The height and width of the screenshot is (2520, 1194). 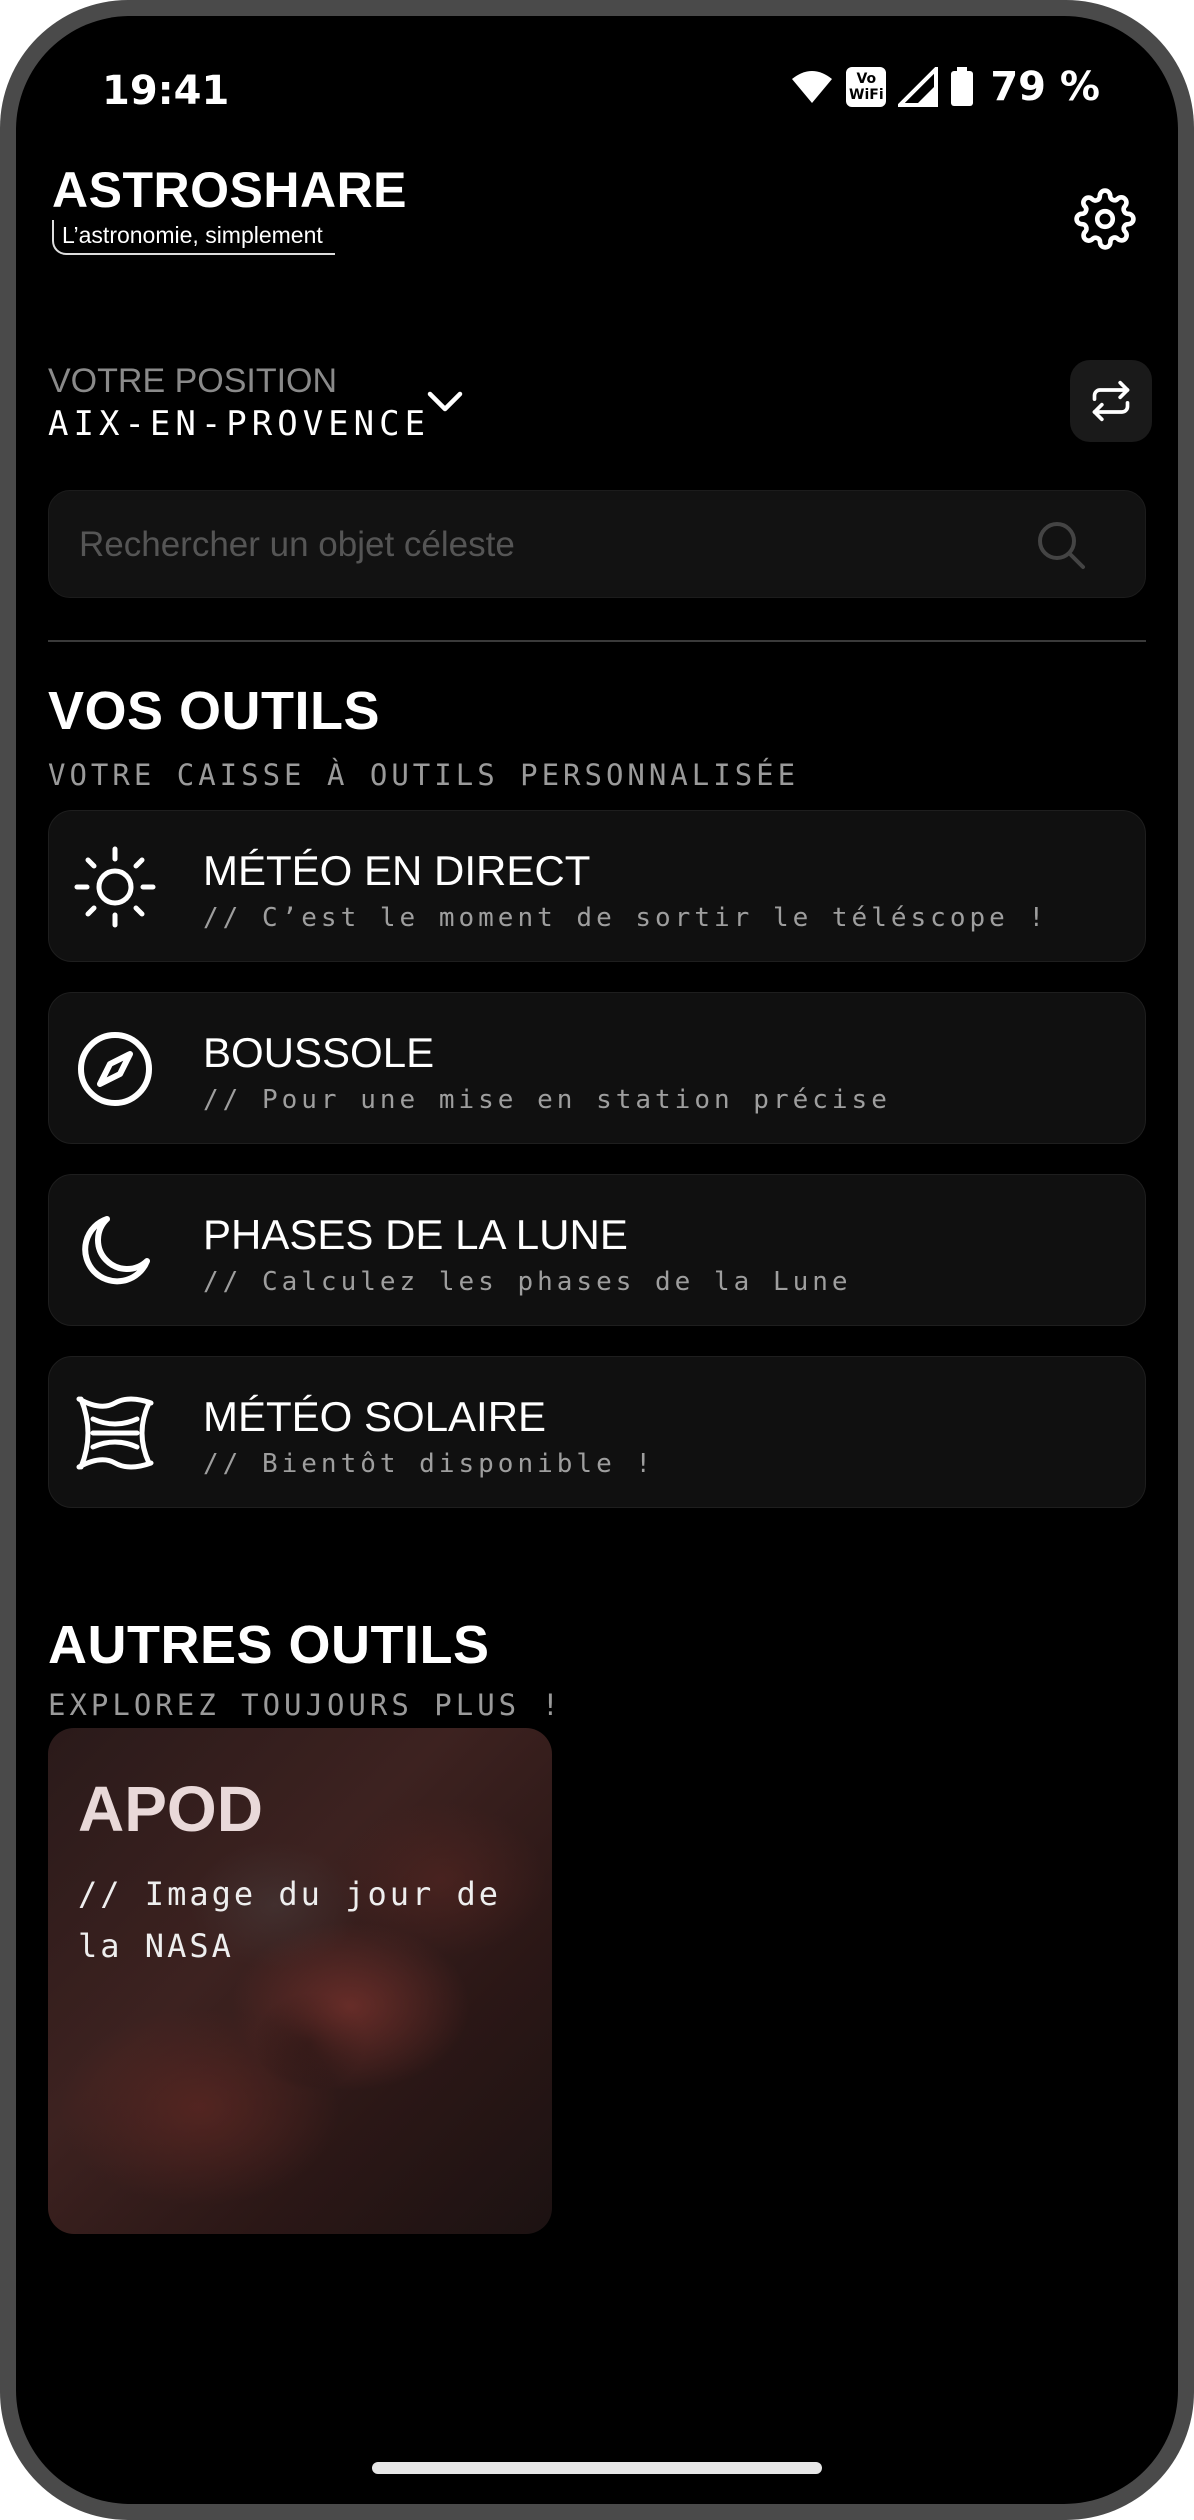 What do you see at coordinates (945, 87) in the screenshot?
I see `status-icons: Vo WiFi 79 %` at bounding box center [945, 87].